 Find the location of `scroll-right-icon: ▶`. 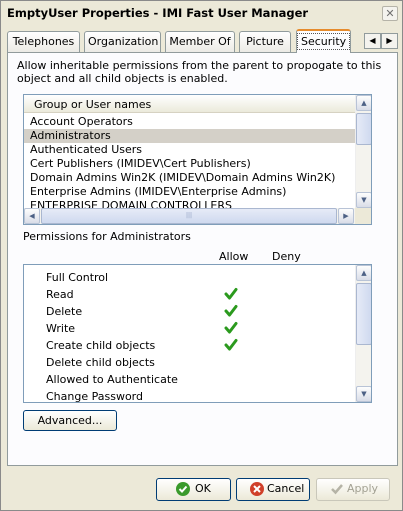

scroll-right-icon: ▶ is located at coordinates (346, 216).